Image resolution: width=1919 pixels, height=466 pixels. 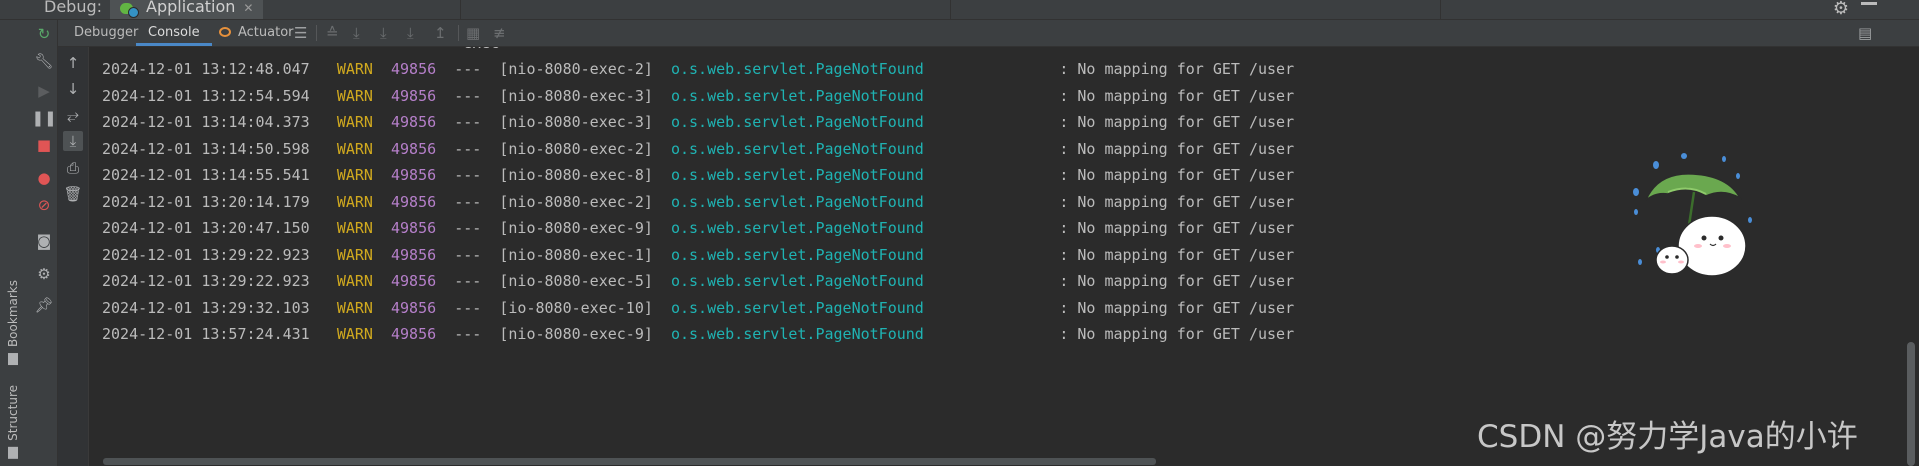 I want to click on minimize-icon, so click(x=1869, y=3).